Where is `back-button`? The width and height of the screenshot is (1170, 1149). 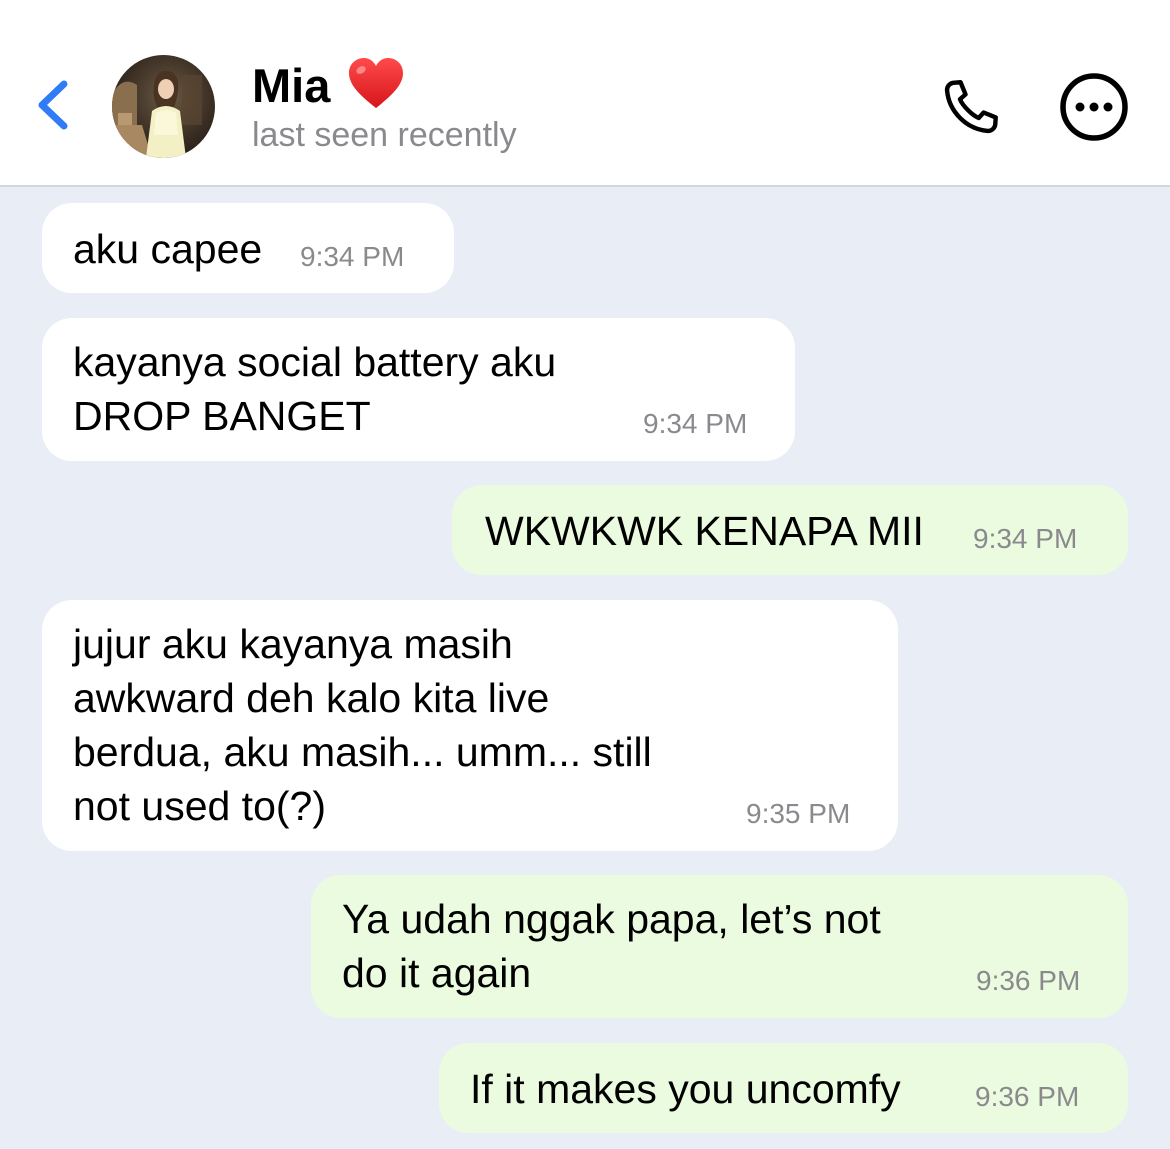 back-button is located at coordinates (53, 105).